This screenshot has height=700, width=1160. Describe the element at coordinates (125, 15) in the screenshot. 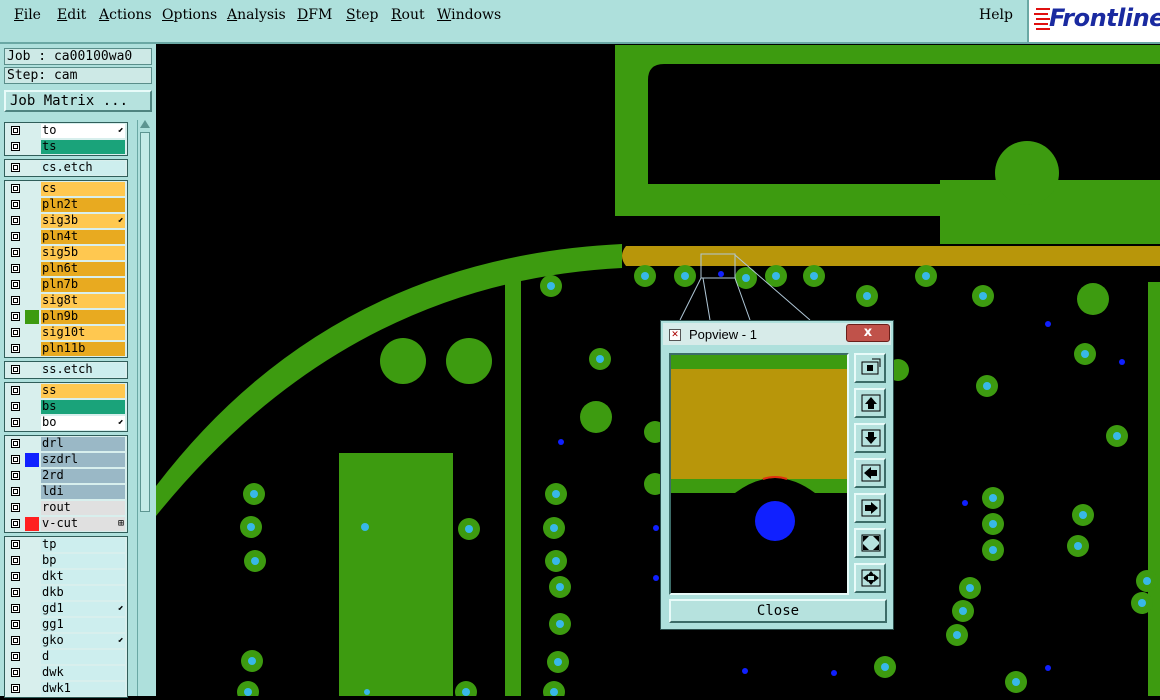

I see `menu-actions: Actions` at that location.